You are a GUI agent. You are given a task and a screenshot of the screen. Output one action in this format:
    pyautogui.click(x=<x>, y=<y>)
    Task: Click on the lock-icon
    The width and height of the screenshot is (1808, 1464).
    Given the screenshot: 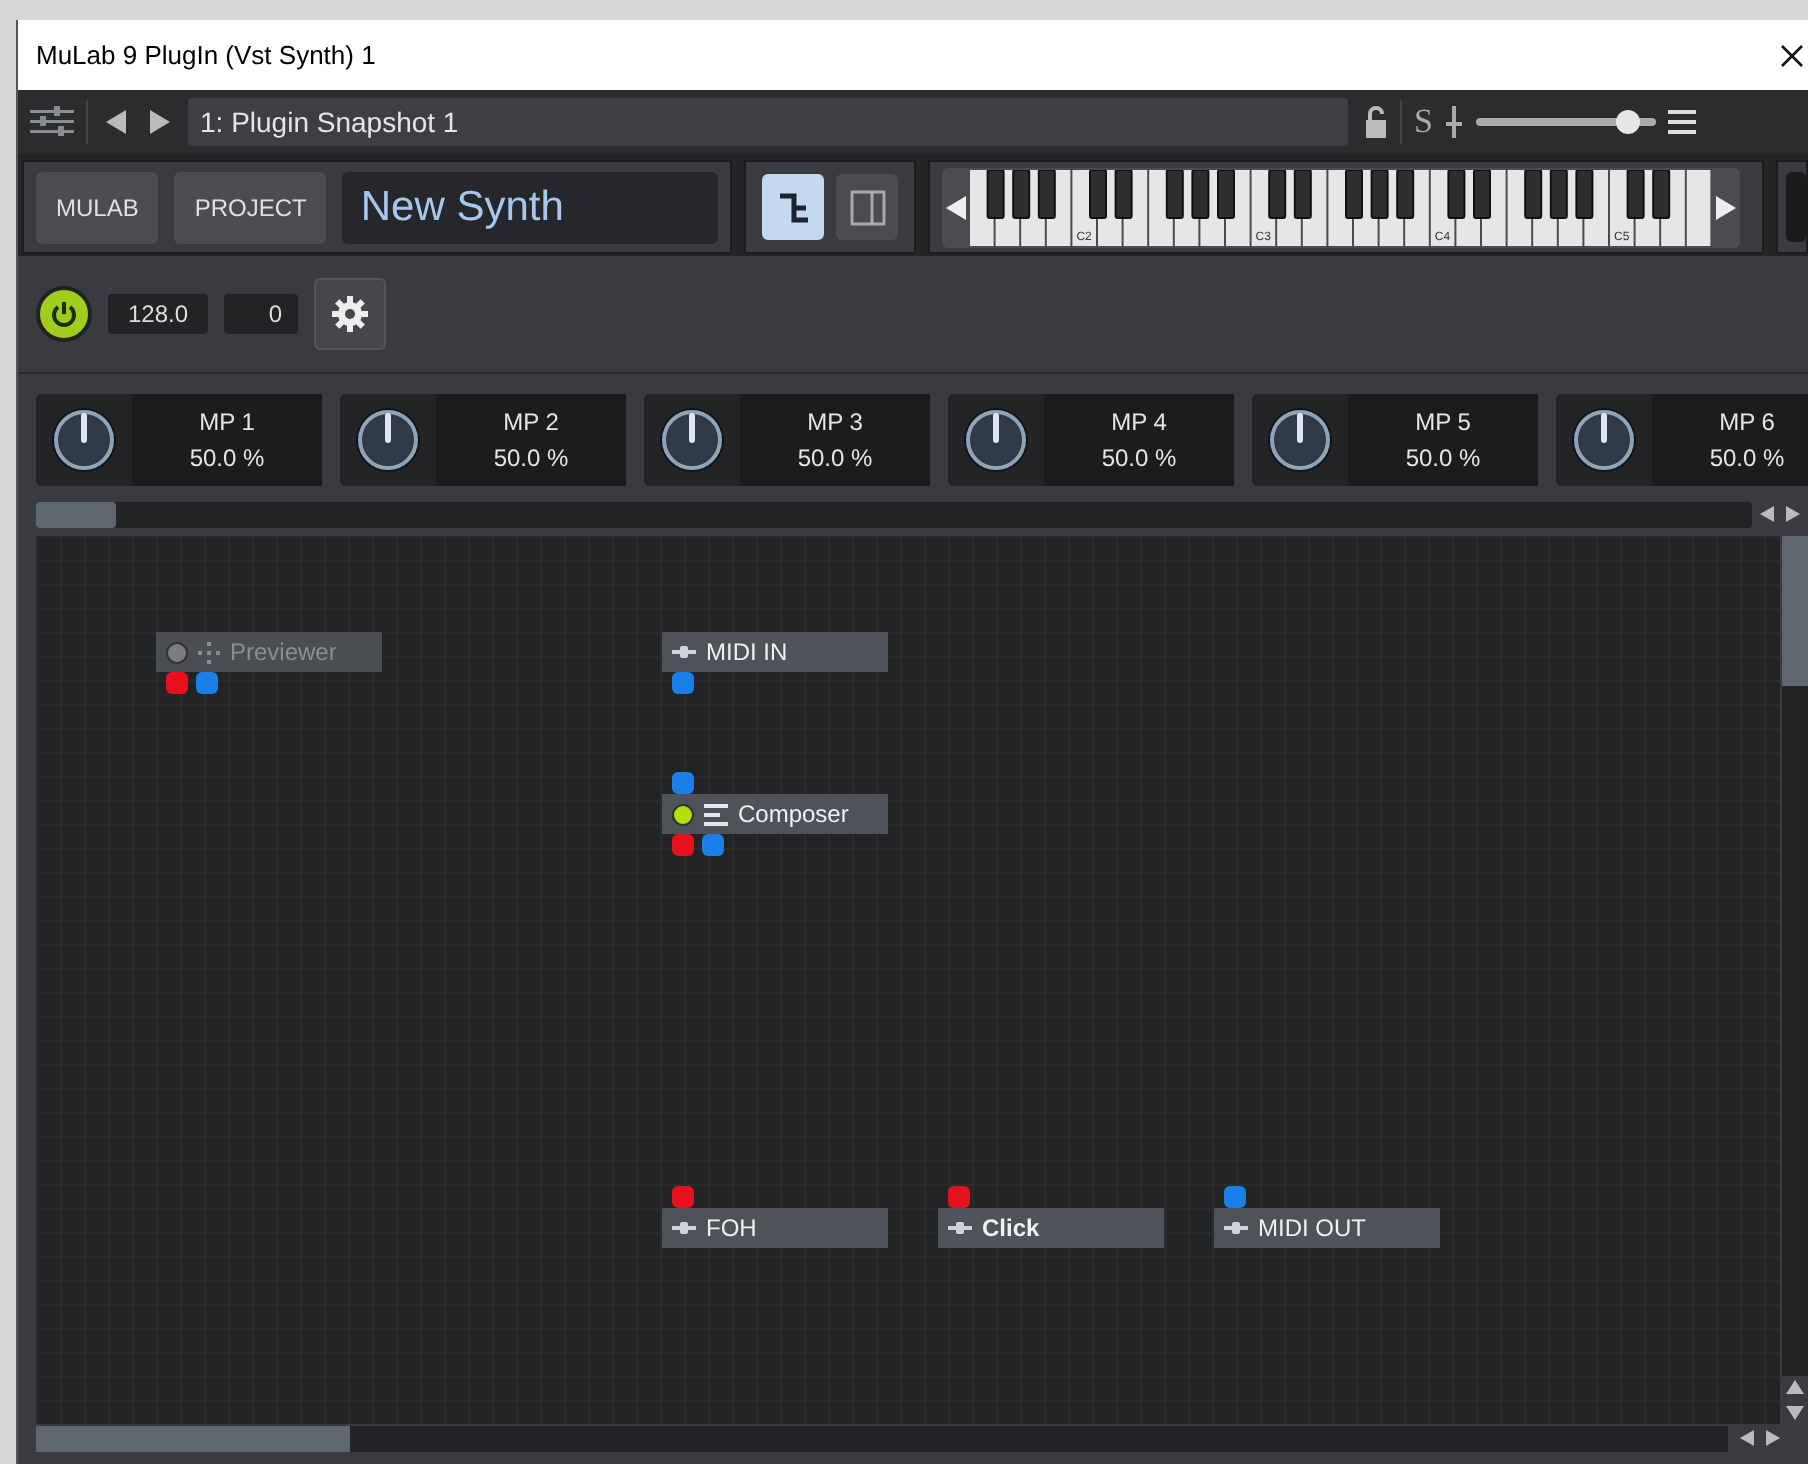 What is the action you would take?
    pyautogui.click(x=1376, y=122)
    